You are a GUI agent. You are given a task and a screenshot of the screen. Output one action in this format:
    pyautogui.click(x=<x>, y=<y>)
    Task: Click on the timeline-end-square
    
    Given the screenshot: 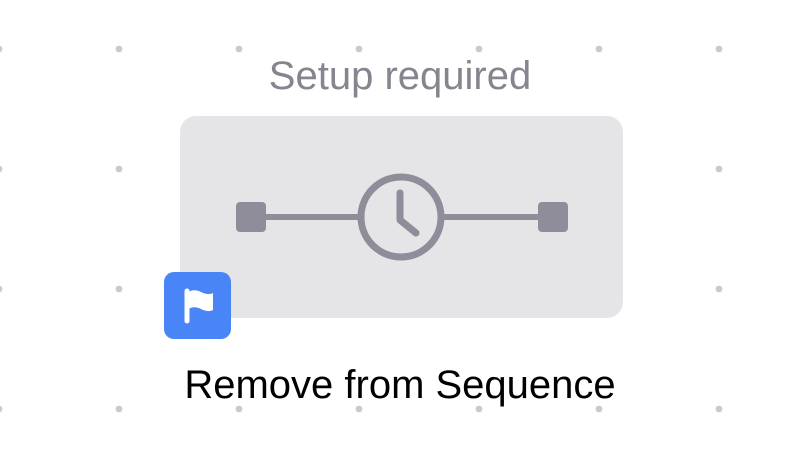 What is the action you would take?
    pyautogui.click(x=553, y=217)
    